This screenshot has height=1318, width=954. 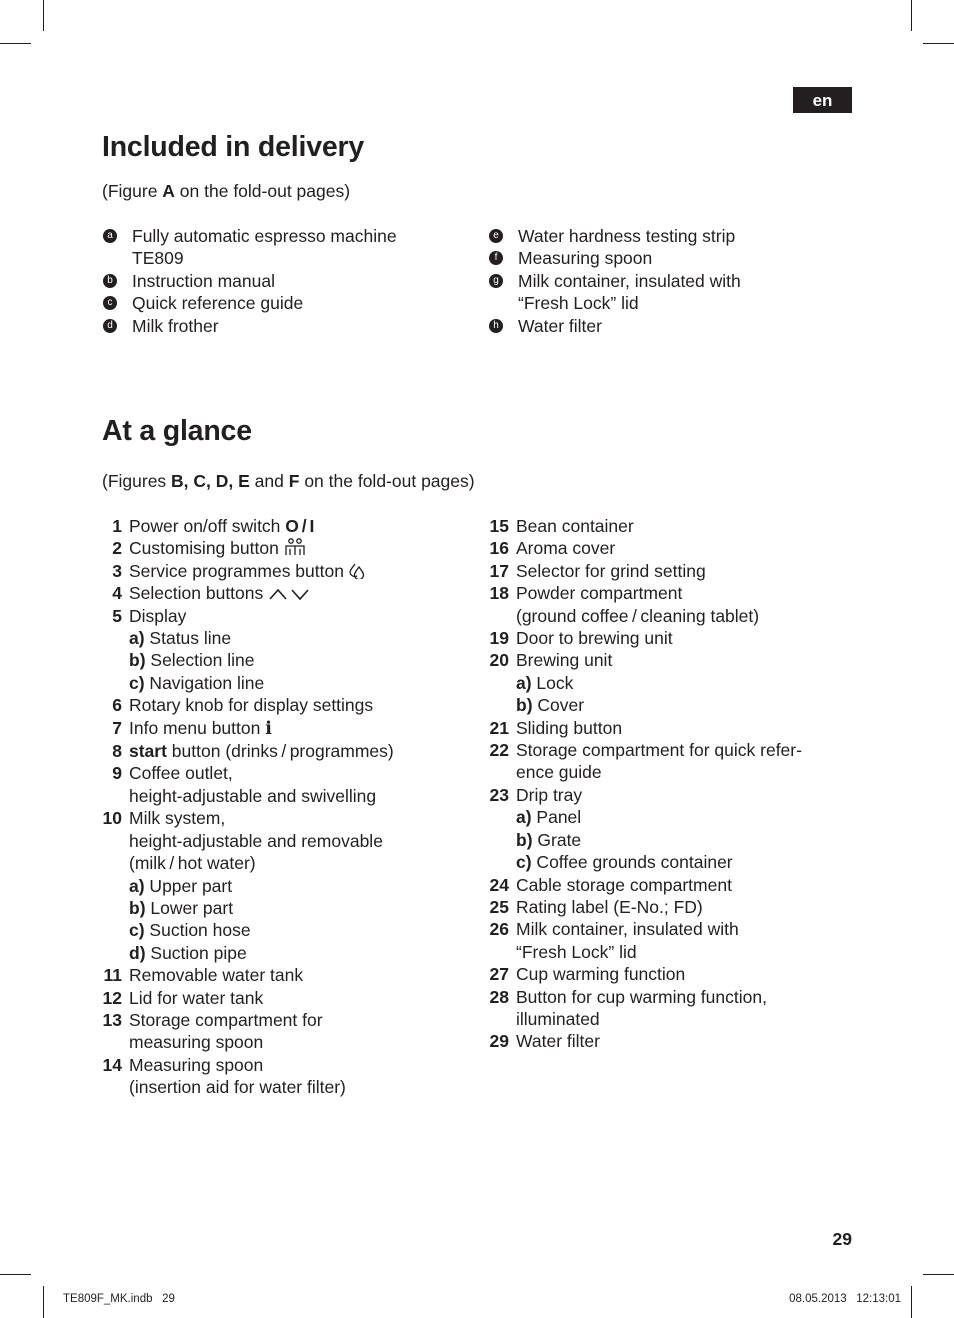 I want to click on component-line: Info menu button i, so click(x=299, y=728).